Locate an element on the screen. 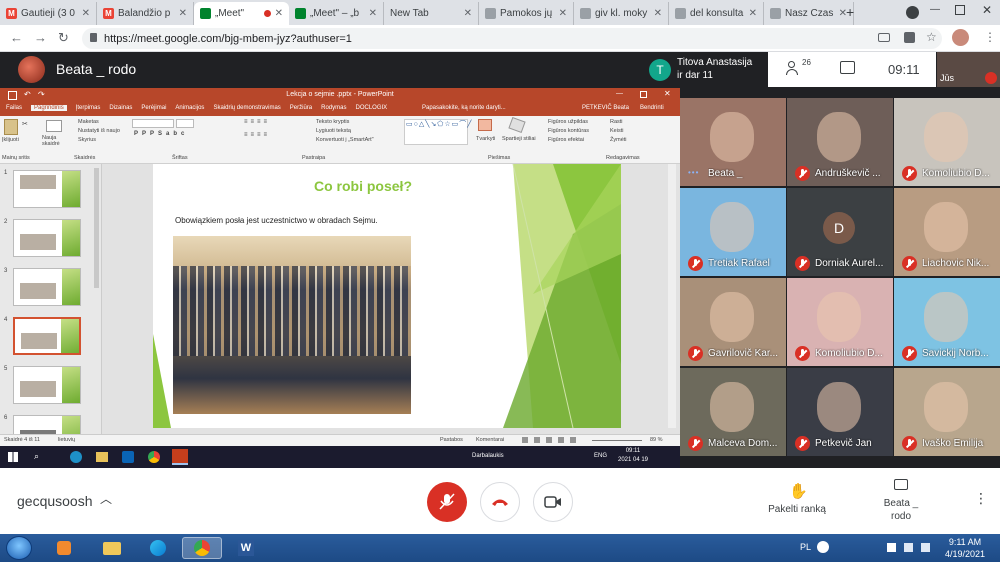 The height and width of the screenshot is (562, 1000). ppt-tab: DOCLOGIX is located at coordinates (371, 108).